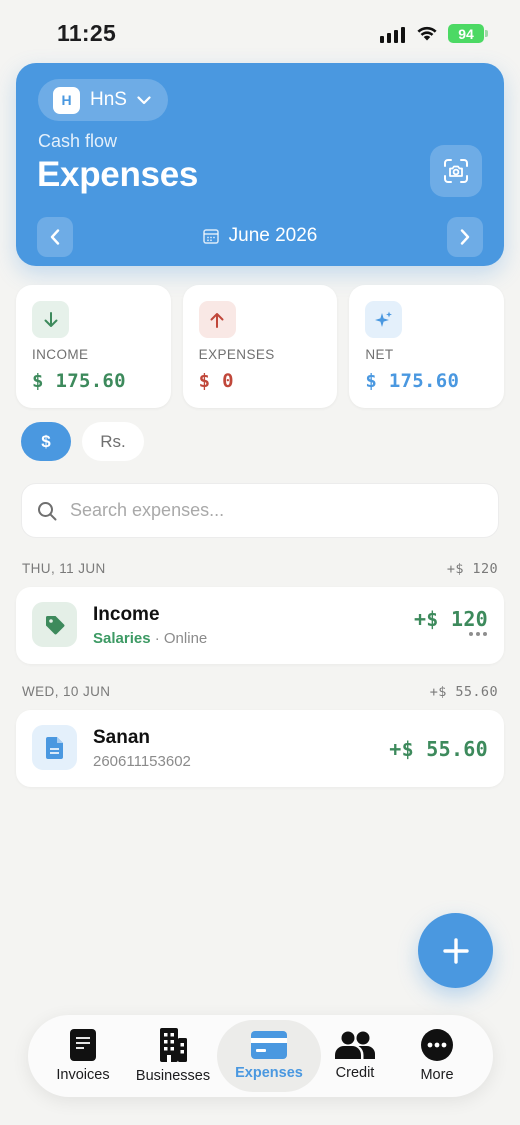  What do you see at coordinates (64, 568) in the screenshot?
I see `day-date: THU, 11 JUN` at bounding box center [64, 568].